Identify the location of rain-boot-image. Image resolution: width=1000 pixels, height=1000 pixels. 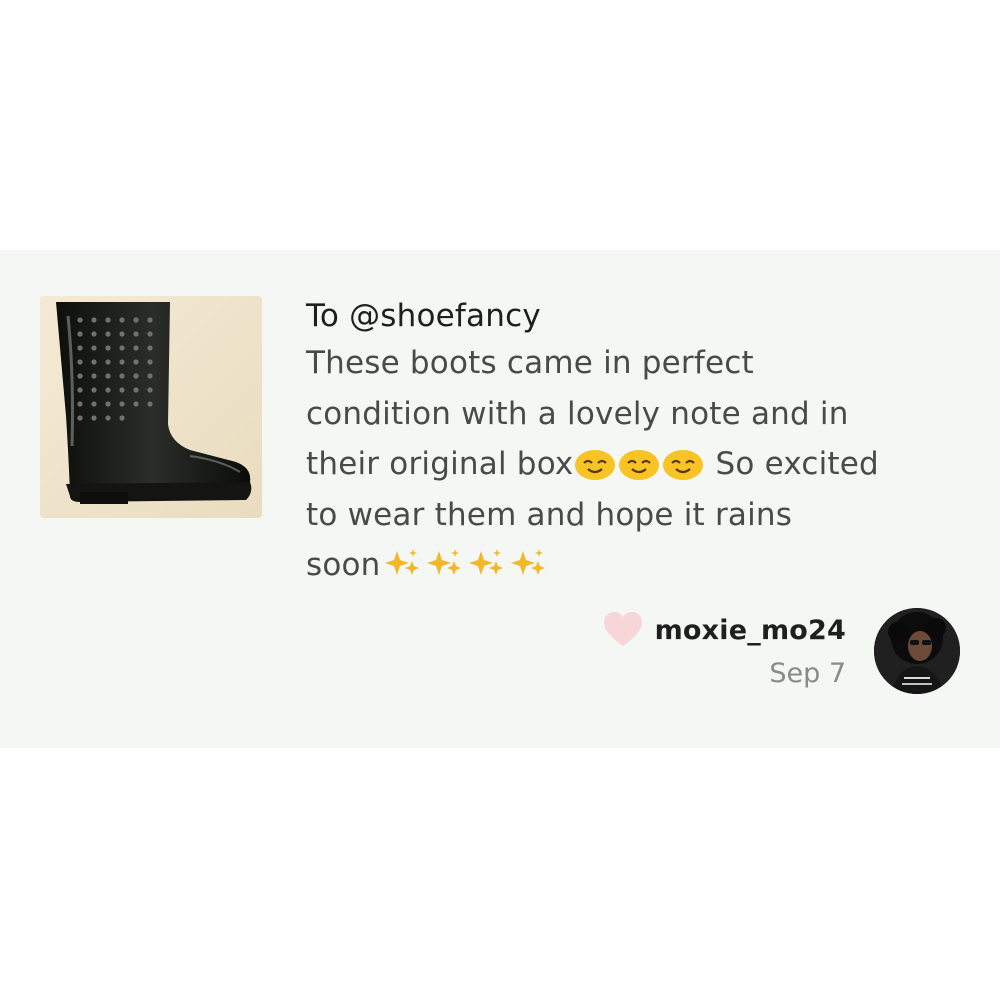
(151, 407).